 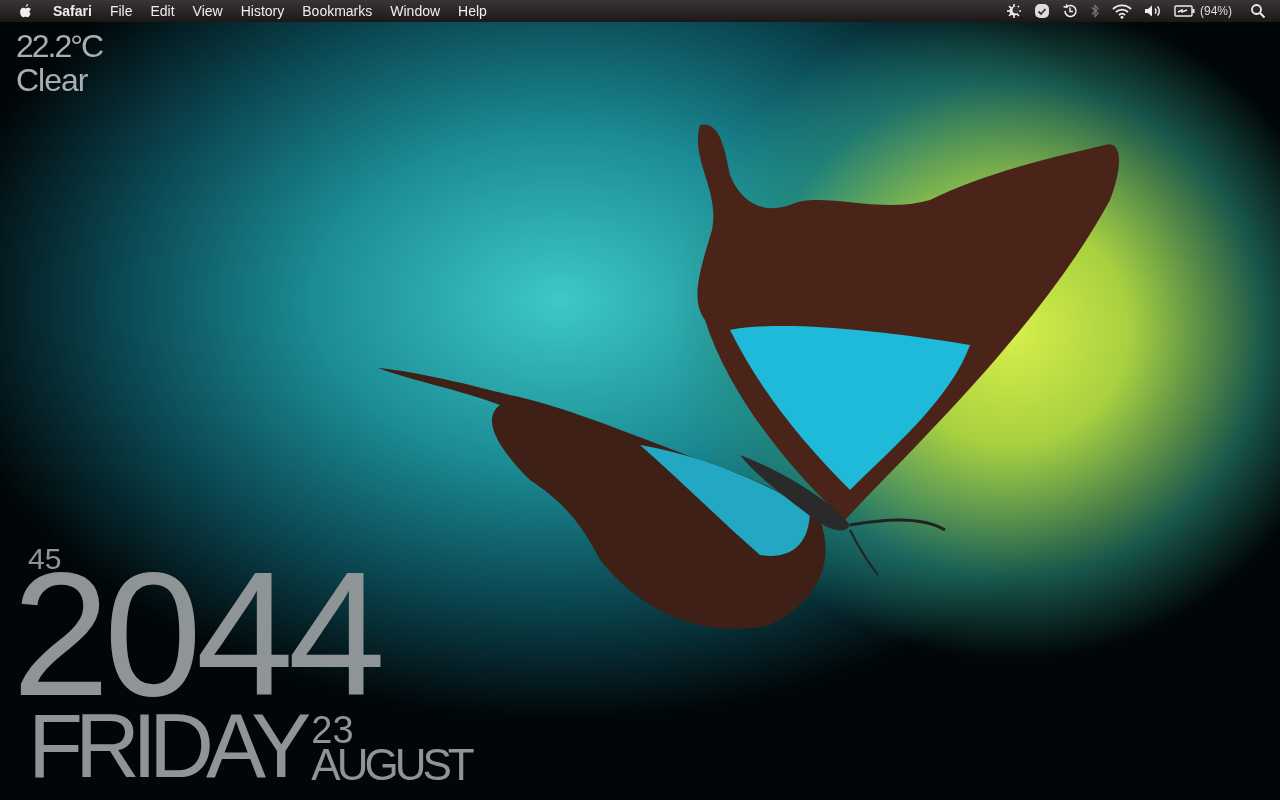 What do you see at coordinates (332, 729) in the screenshot?
I see `day-number: 23` at bounding box center [332, 729].